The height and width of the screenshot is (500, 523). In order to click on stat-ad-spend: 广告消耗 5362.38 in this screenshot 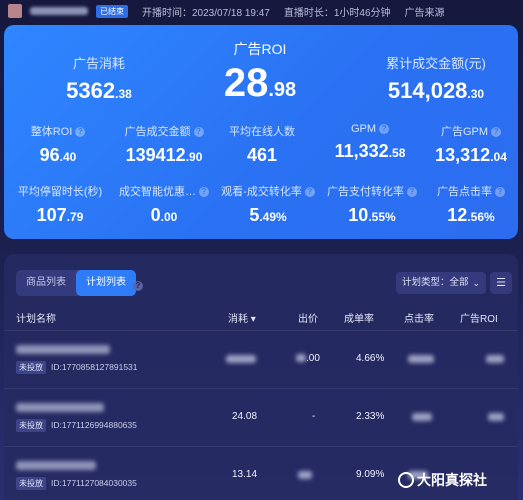, I will do `click(99, 78)`.